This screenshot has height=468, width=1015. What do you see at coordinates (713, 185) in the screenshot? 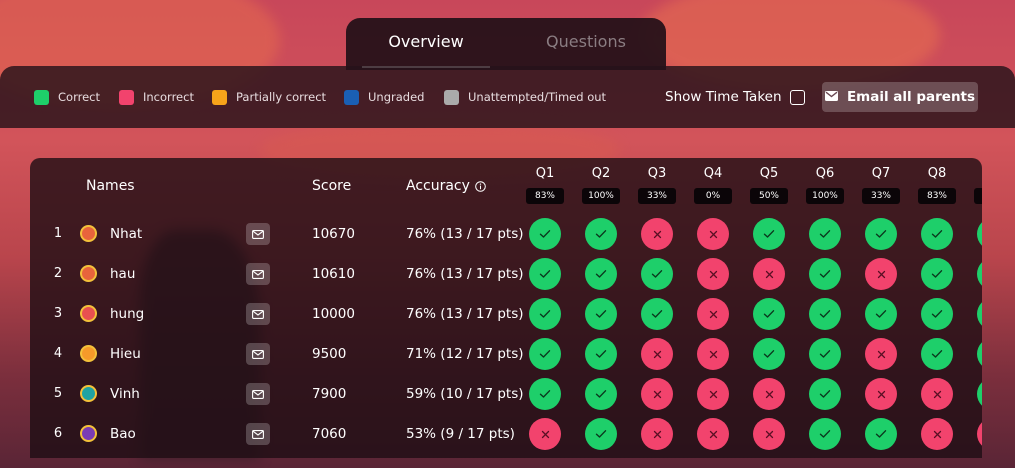
I see `question-header-4: Q4 0%` at bounding box center [713, 185].